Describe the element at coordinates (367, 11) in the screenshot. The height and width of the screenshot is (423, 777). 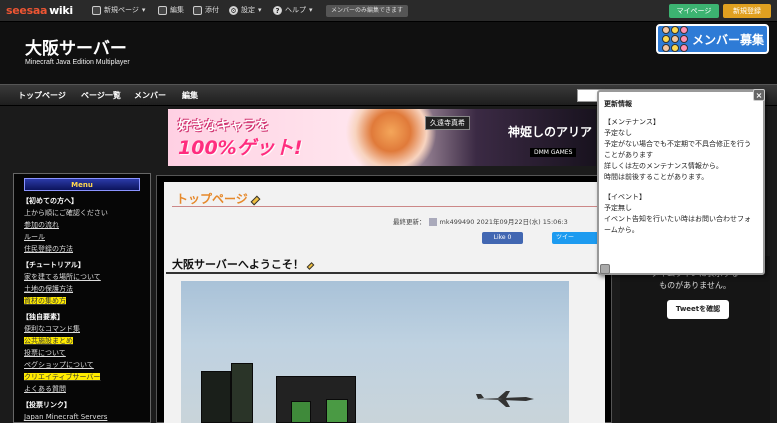
I see `members-only-badge: メンバーのみ編集できます` at that location.